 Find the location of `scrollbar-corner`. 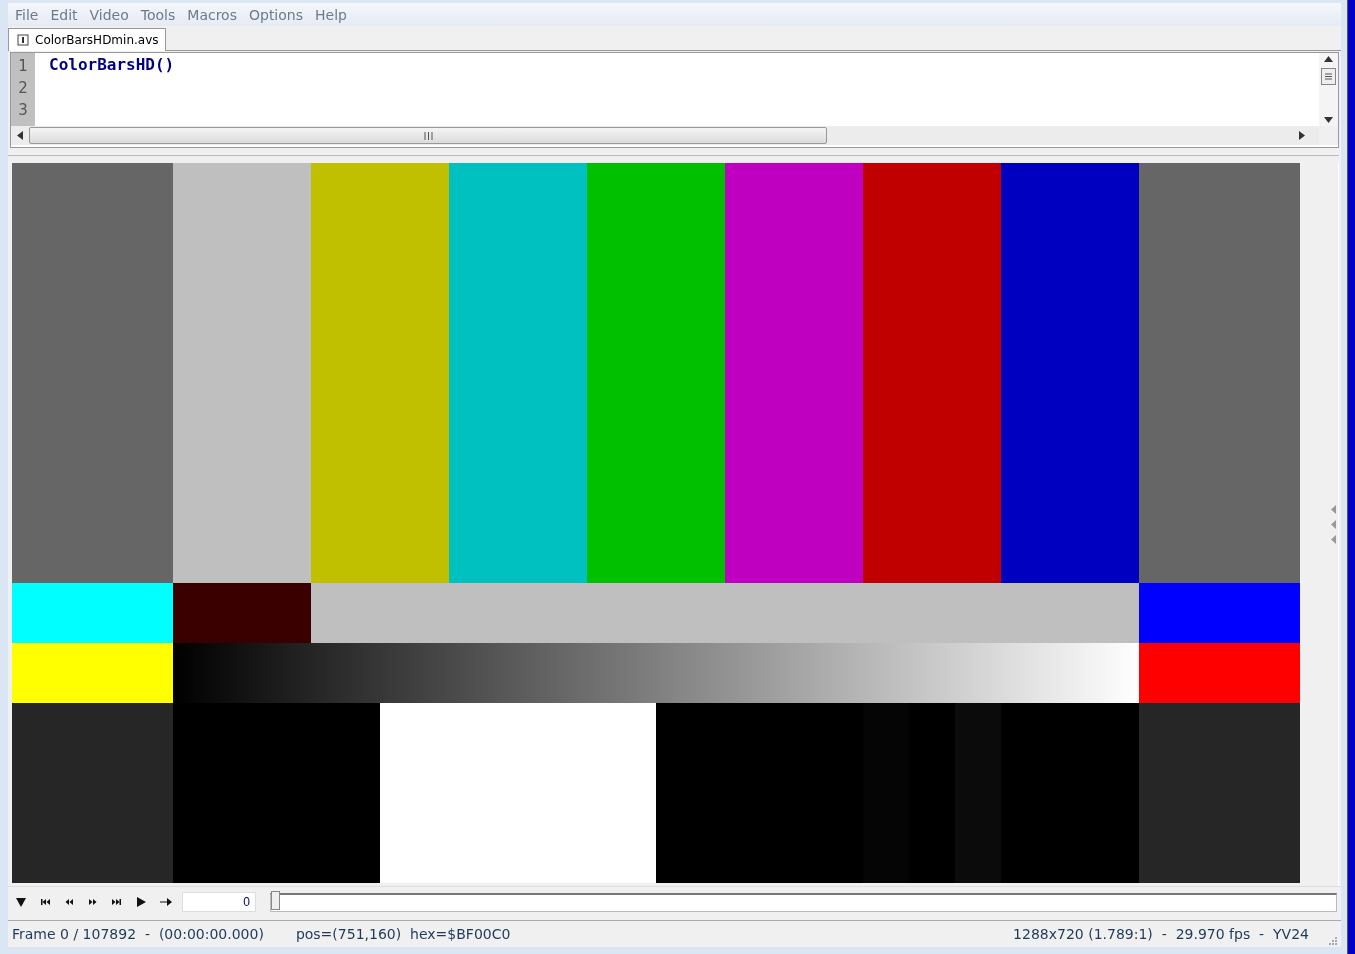

scrollbar-corner is located at coordinates (1328, 135).